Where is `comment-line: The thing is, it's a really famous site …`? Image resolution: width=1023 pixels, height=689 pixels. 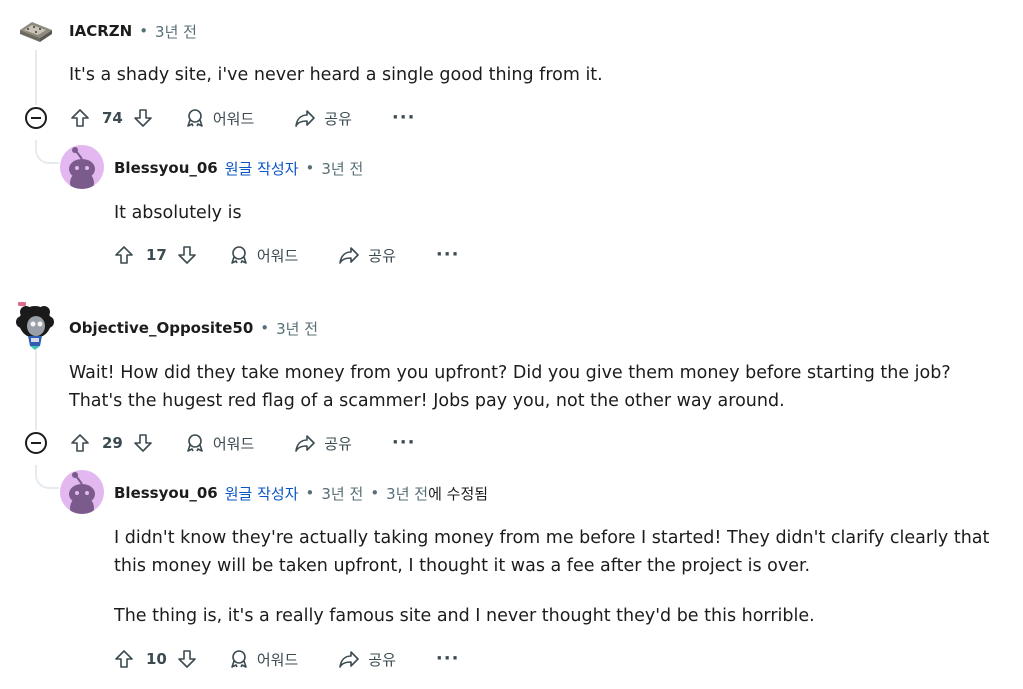
comment-line: The thing is, it's a really famous site … is located at coordinates (464, 616).